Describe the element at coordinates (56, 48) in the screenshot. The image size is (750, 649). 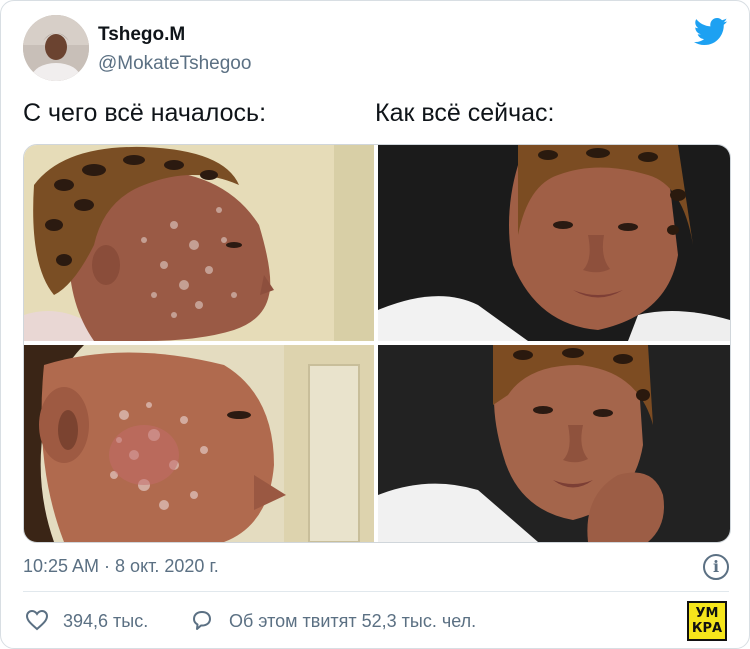
I see `avatar` at that location.